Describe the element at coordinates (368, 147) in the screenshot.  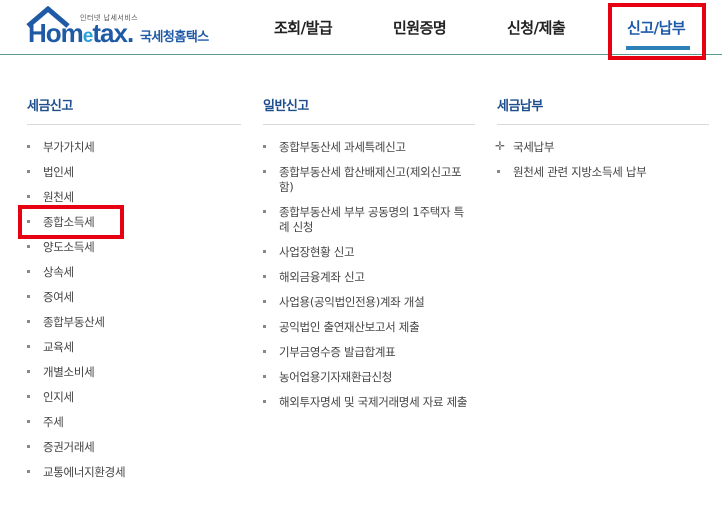
I see `menu-item-property-tax-special: 종합부동산세 과세특례신고` at that location.